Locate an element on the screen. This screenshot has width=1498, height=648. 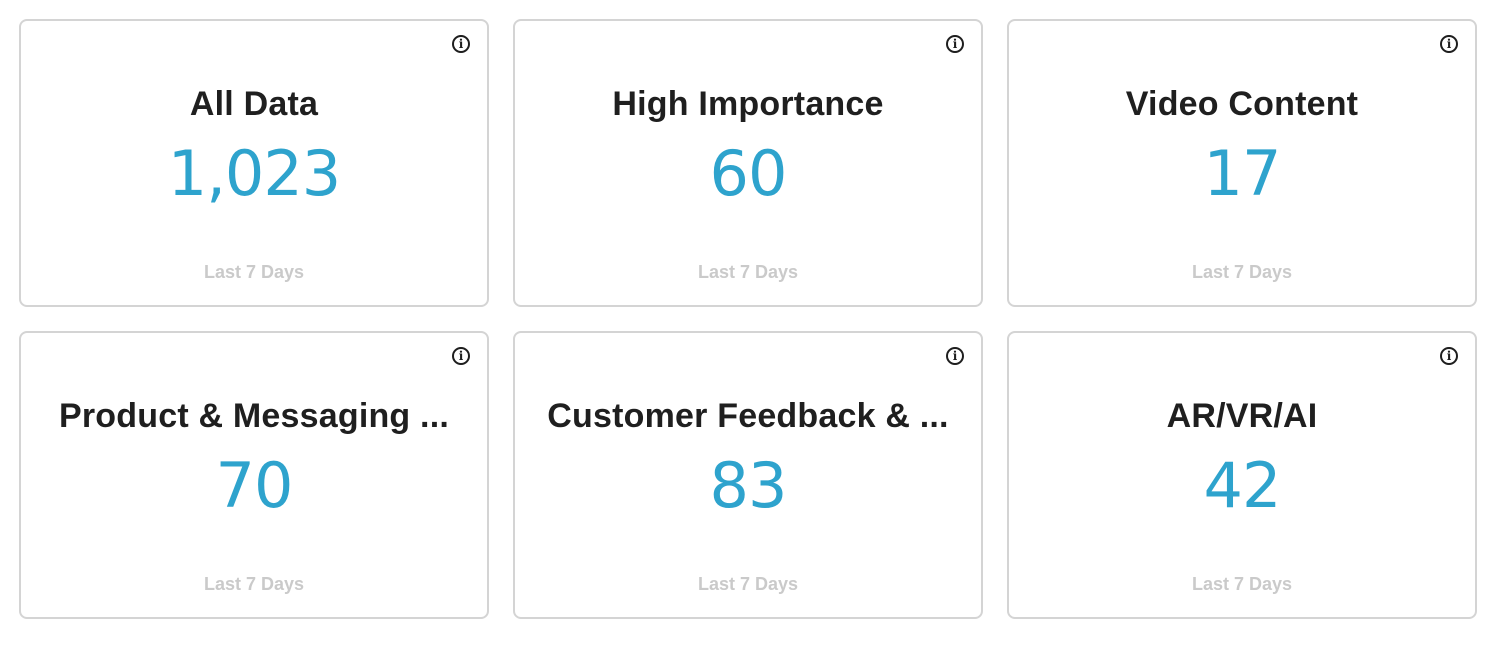
metric-card-high-importance: i High Importance 60 Last 7 Days is located at coordinates (748, 163).